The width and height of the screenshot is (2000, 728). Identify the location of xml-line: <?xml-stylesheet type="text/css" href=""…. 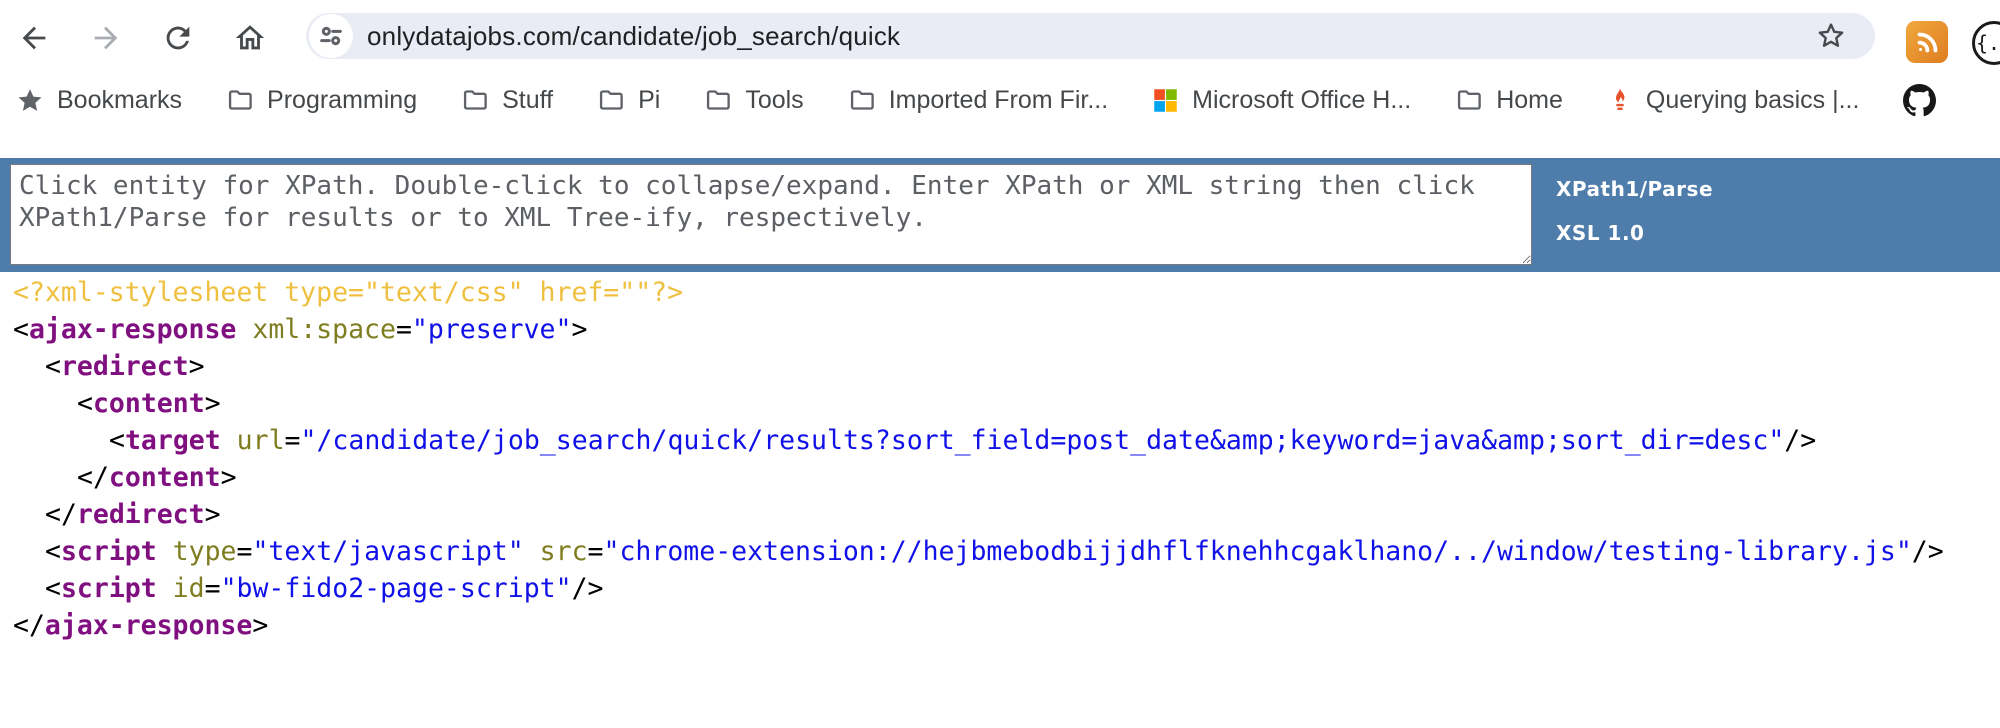
(1006, 292).